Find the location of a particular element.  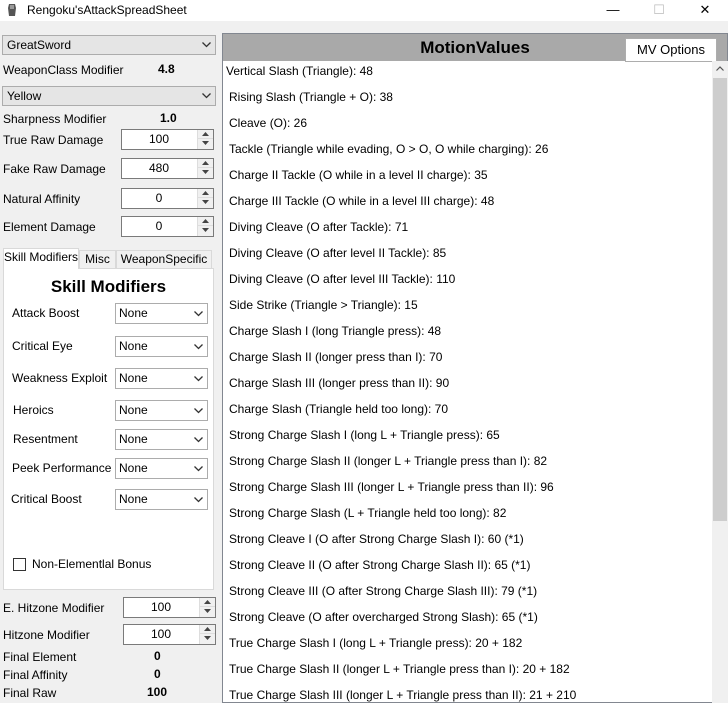

critical-eye-select: None is located at coordinates (161, 346).